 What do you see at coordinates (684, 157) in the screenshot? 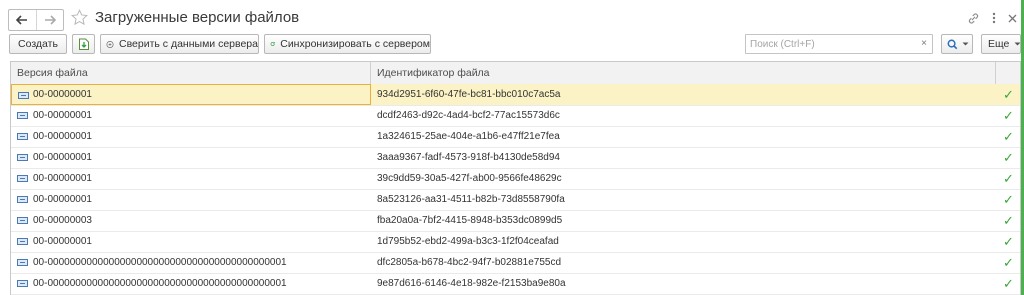
I see `file-id-cell: 3aaa9367-fadf-4573-918f-b4130de58d94` at bounding box center [684, 157].